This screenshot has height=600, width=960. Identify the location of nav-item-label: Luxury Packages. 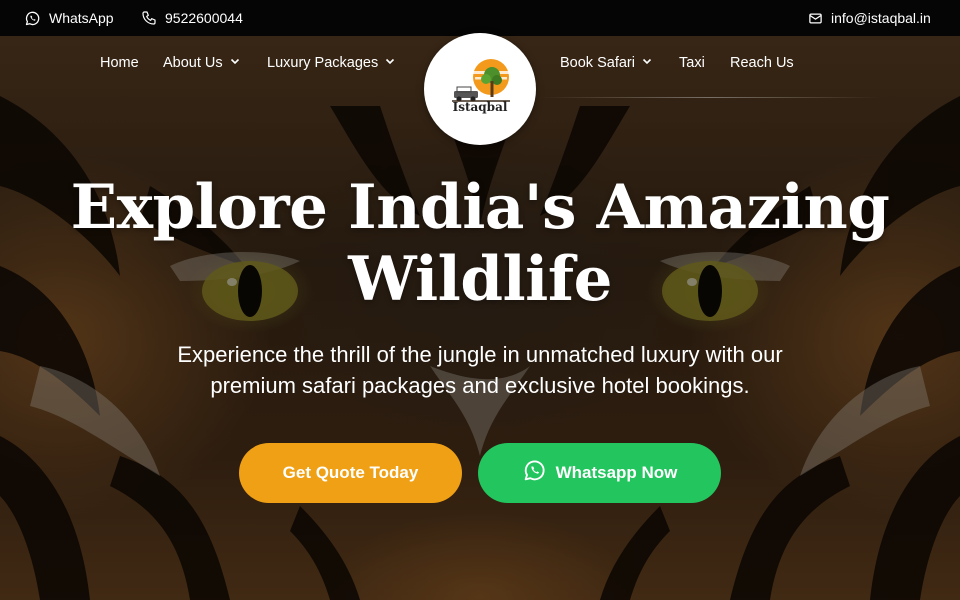
(323, 63).